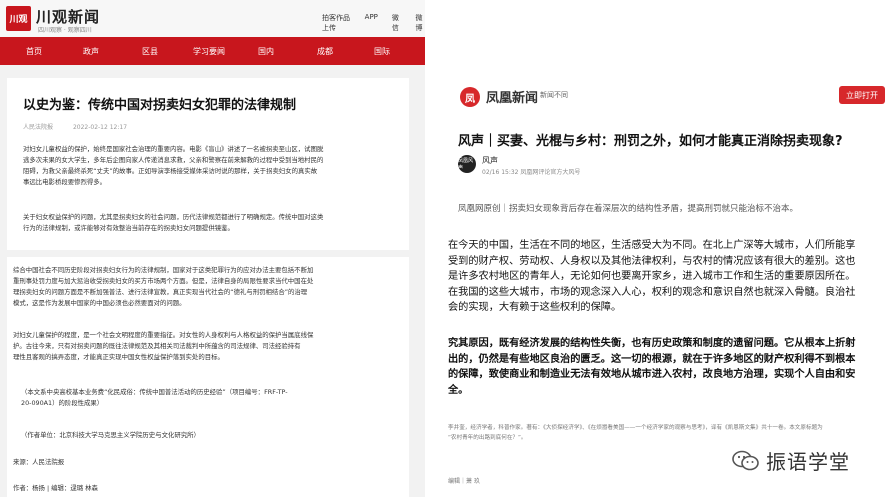  I want to click on app-link: APP, so click(371, 23).